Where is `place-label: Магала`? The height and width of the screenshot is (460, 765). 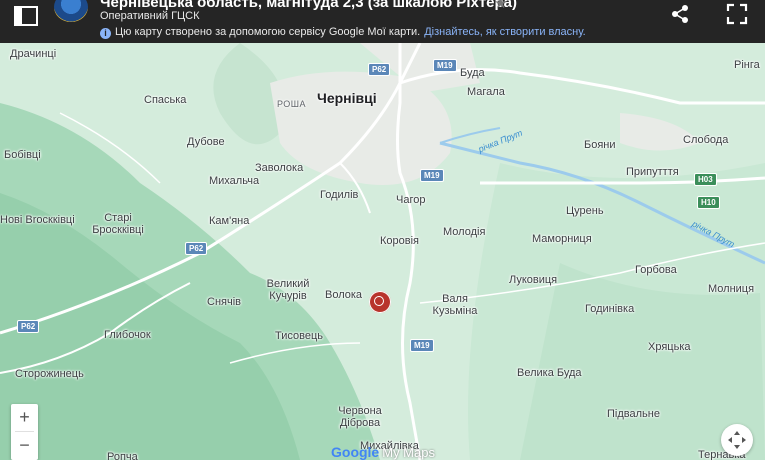 place-label: Магала is located at coordinates (486, 92).